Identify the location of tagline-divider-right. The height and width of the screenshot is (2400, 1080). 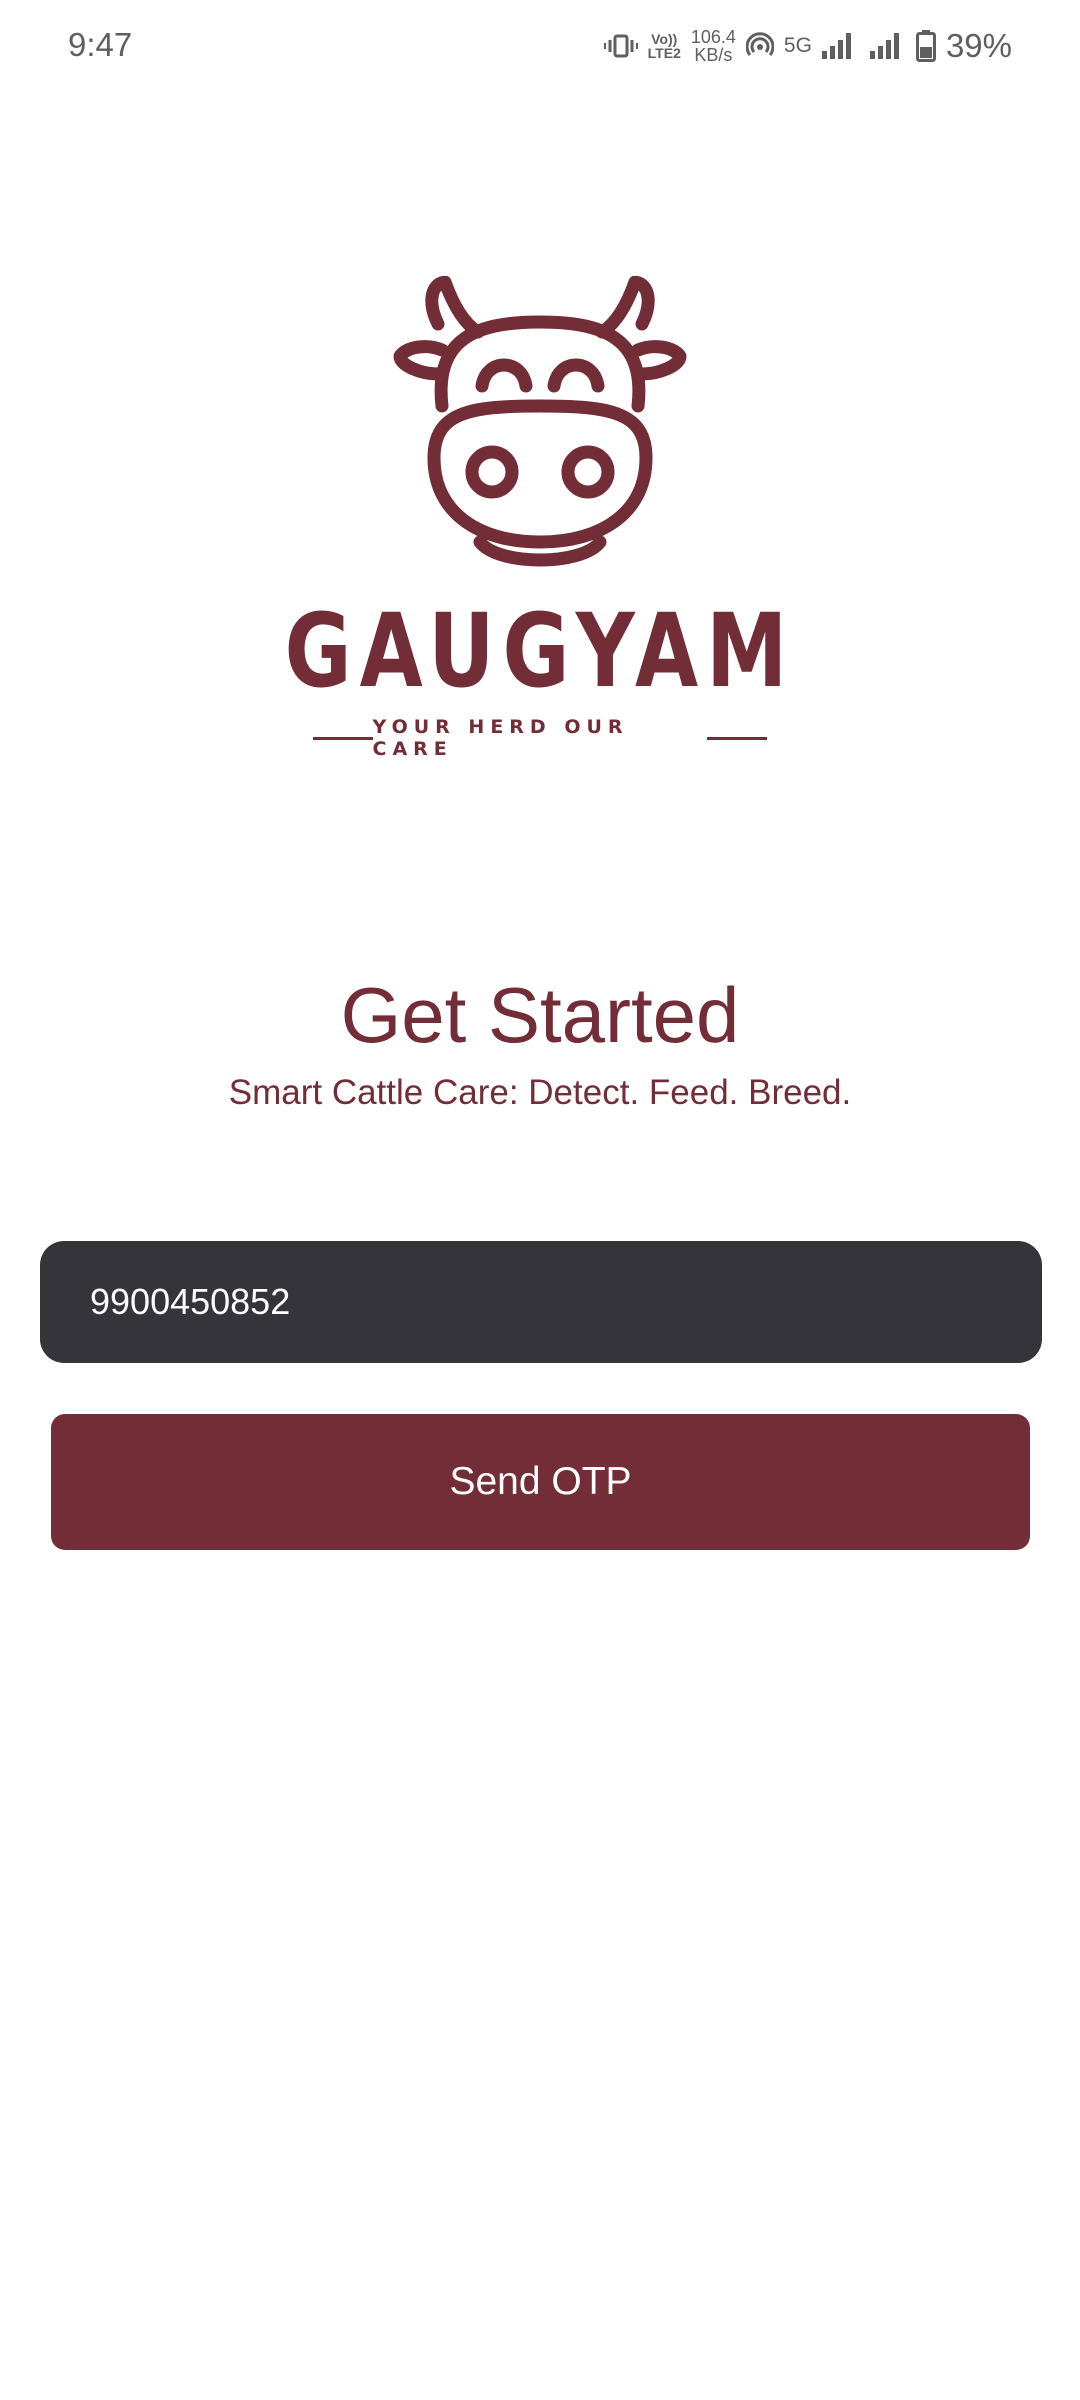
(737, 738).